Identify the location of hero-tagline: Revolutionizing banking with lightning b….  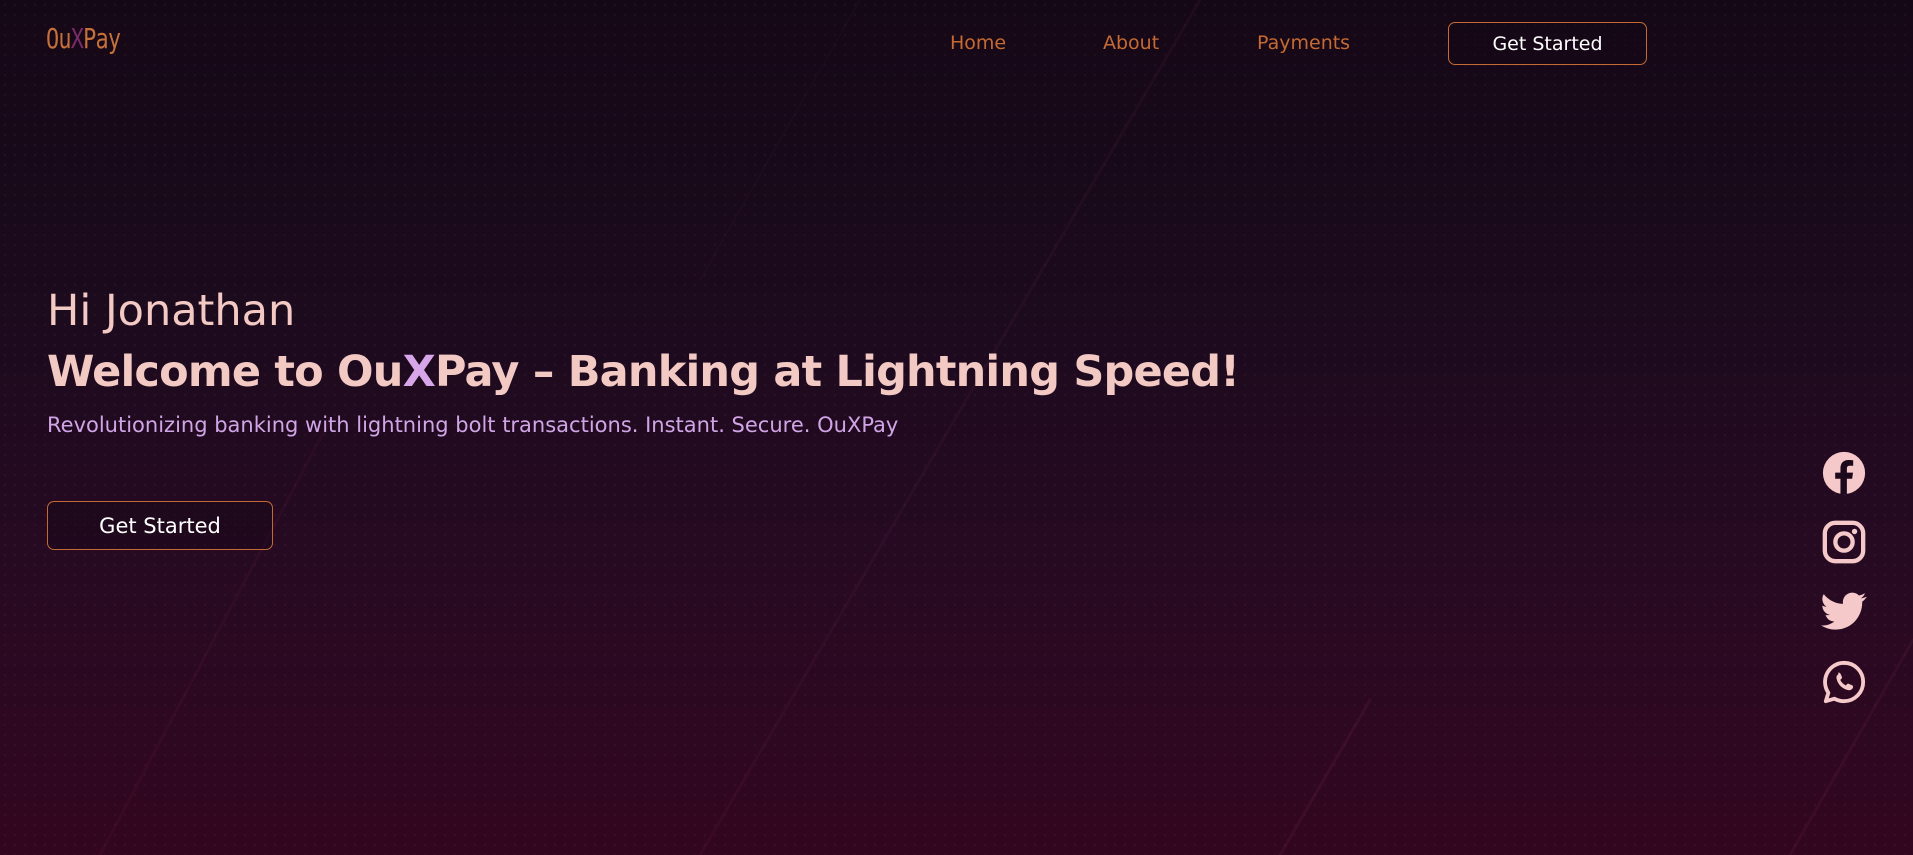
(473, 425).